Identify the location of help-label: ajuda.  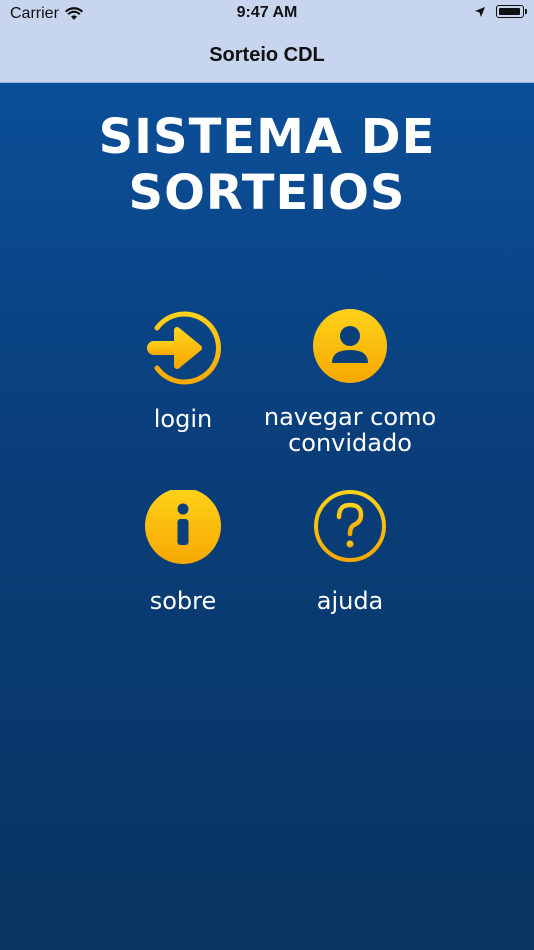
(350, 601).